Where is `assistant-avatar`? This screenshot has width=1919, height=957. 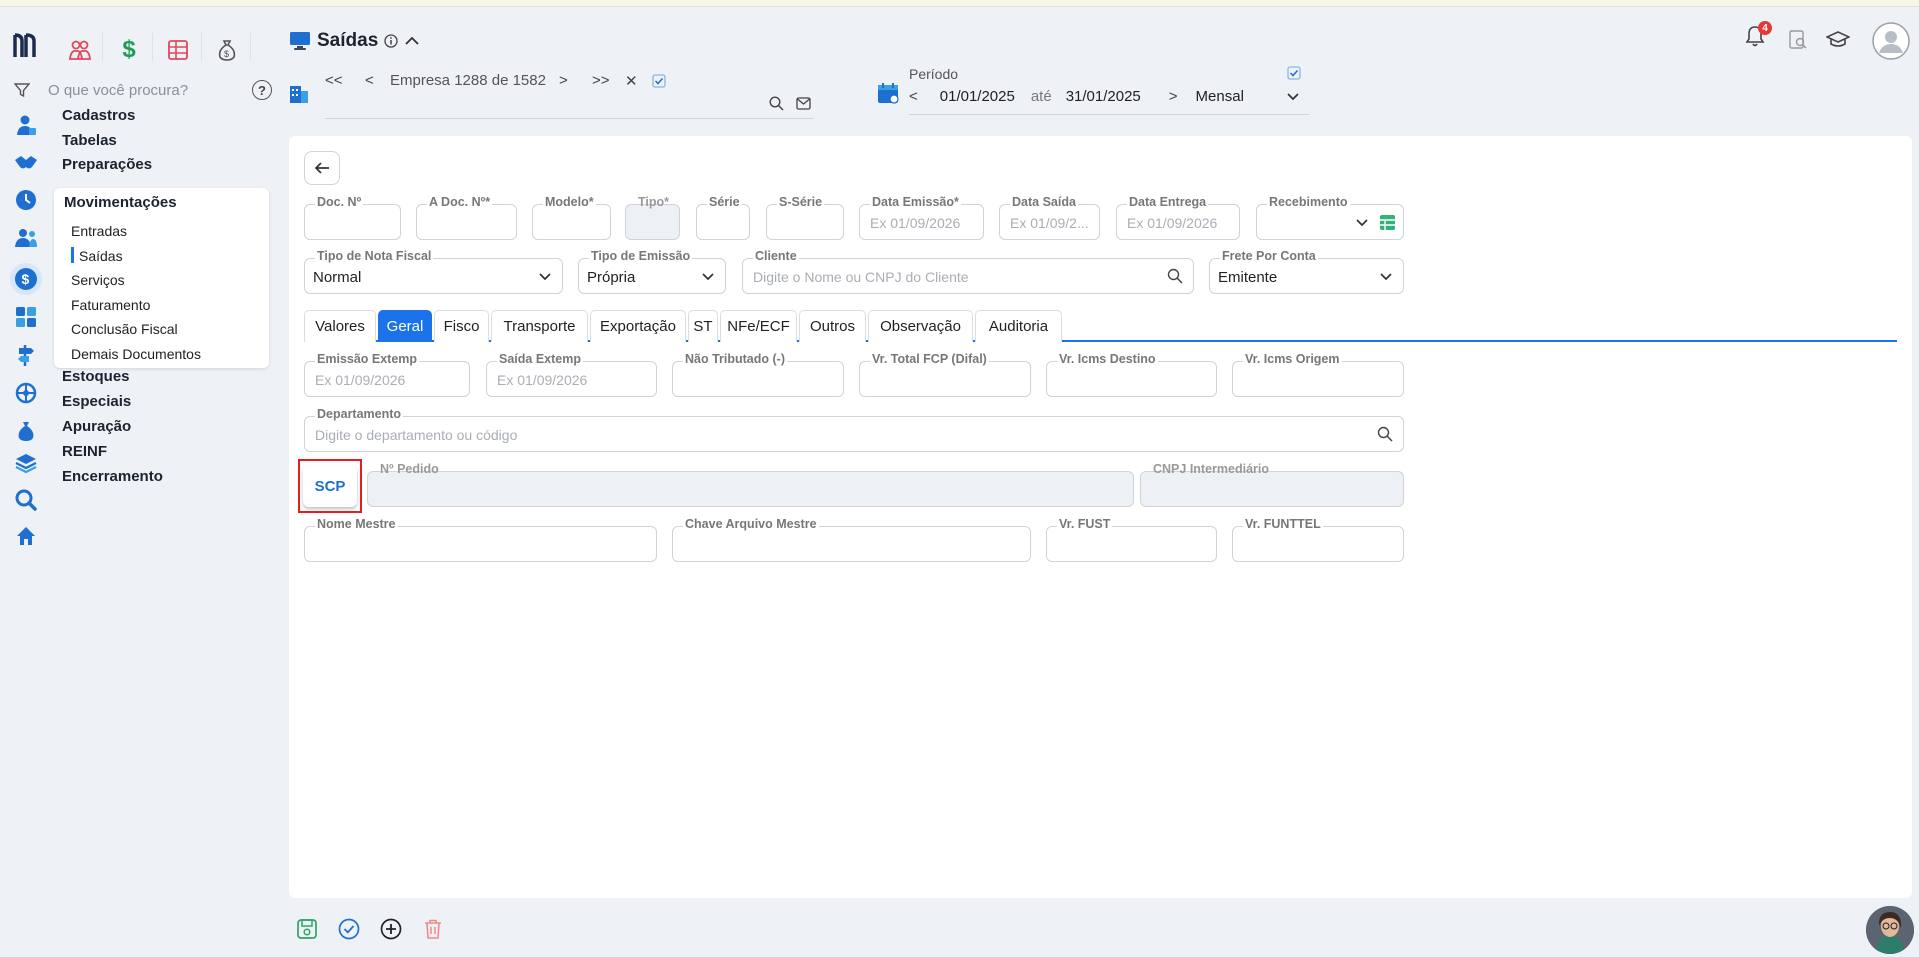
assistant-avatar is located at coordinates (1890, 930).